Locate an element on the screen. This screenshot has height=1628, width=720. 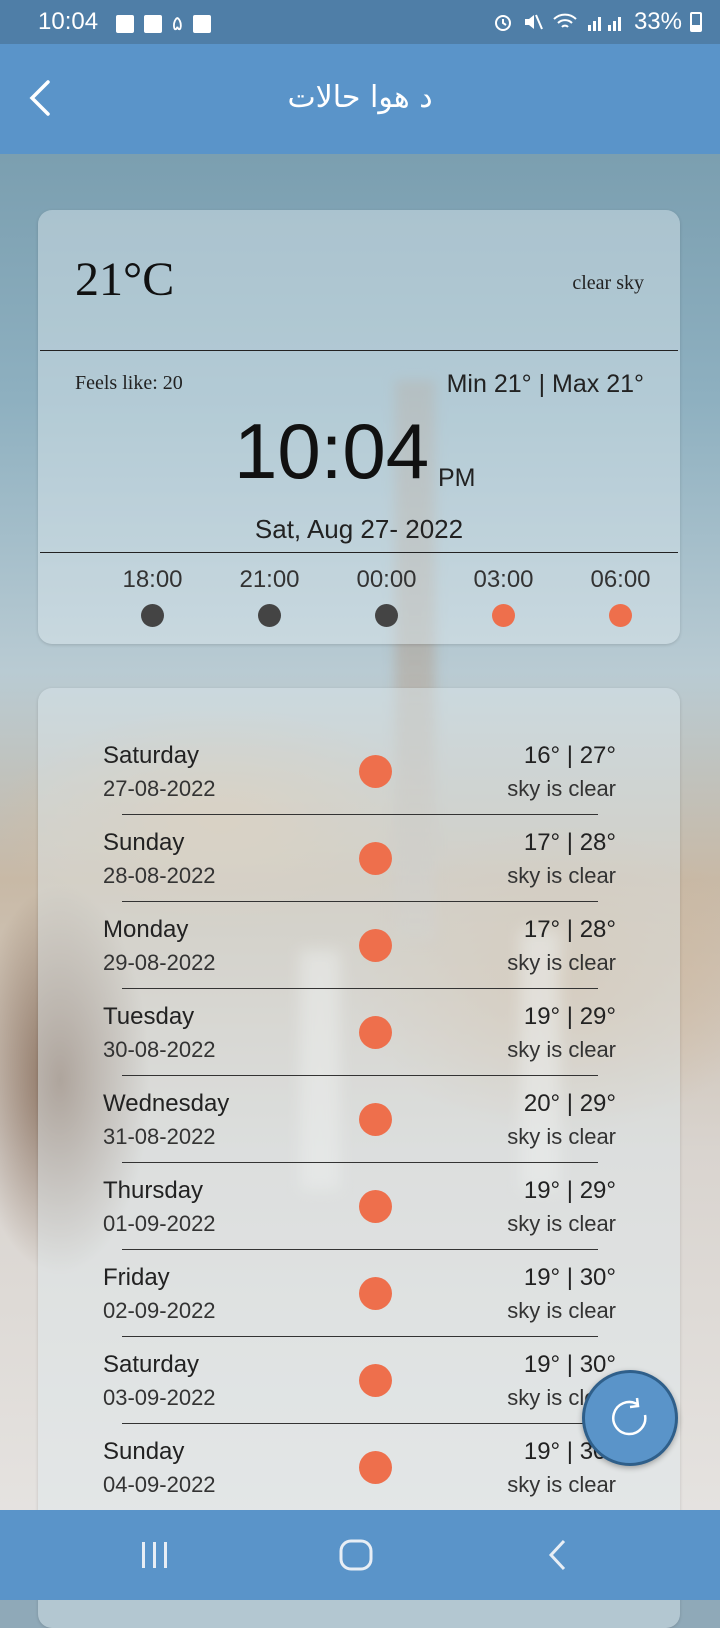
refresh-button is located at coordinates (630, 1418).